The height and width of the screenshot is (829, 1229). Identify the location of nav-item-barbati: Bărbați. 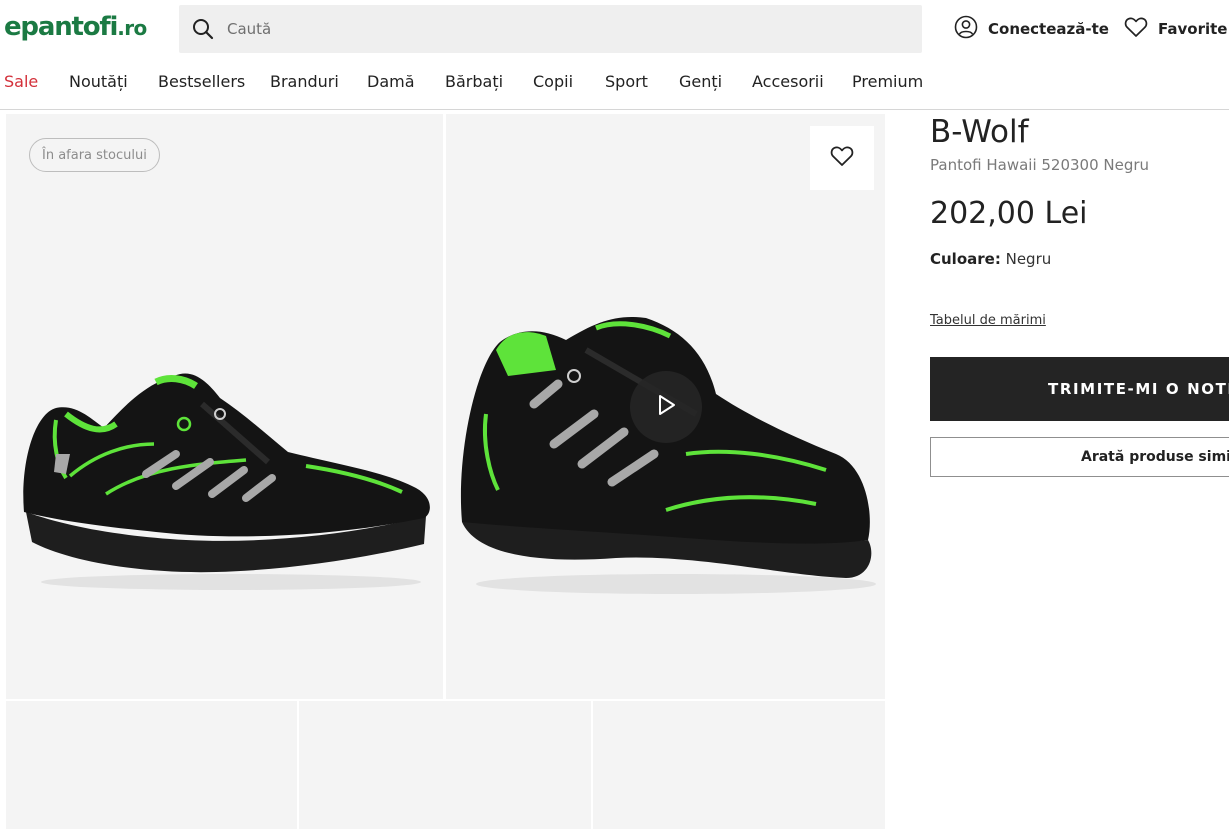
(474, 81).